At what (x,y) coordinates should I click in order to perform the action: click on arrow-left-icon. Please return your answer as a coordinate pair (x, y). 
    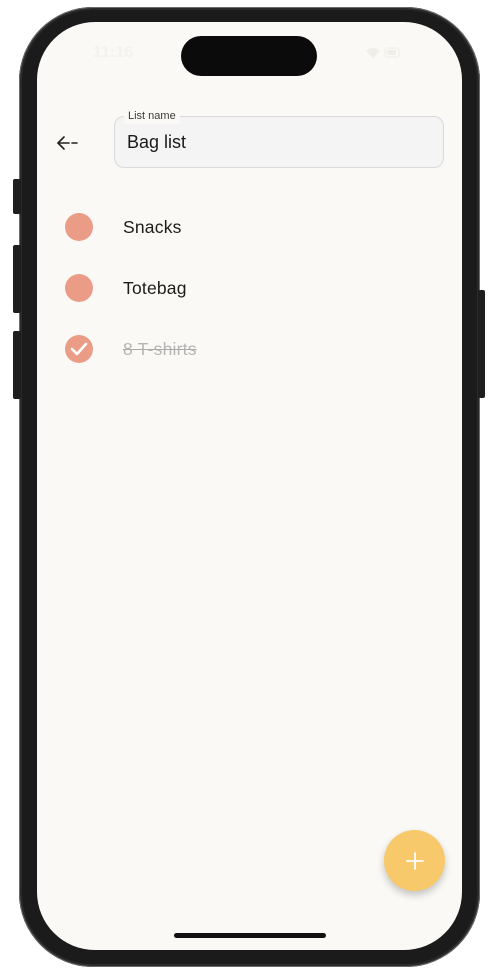
    Looking at the image, I should click on (67, 143).